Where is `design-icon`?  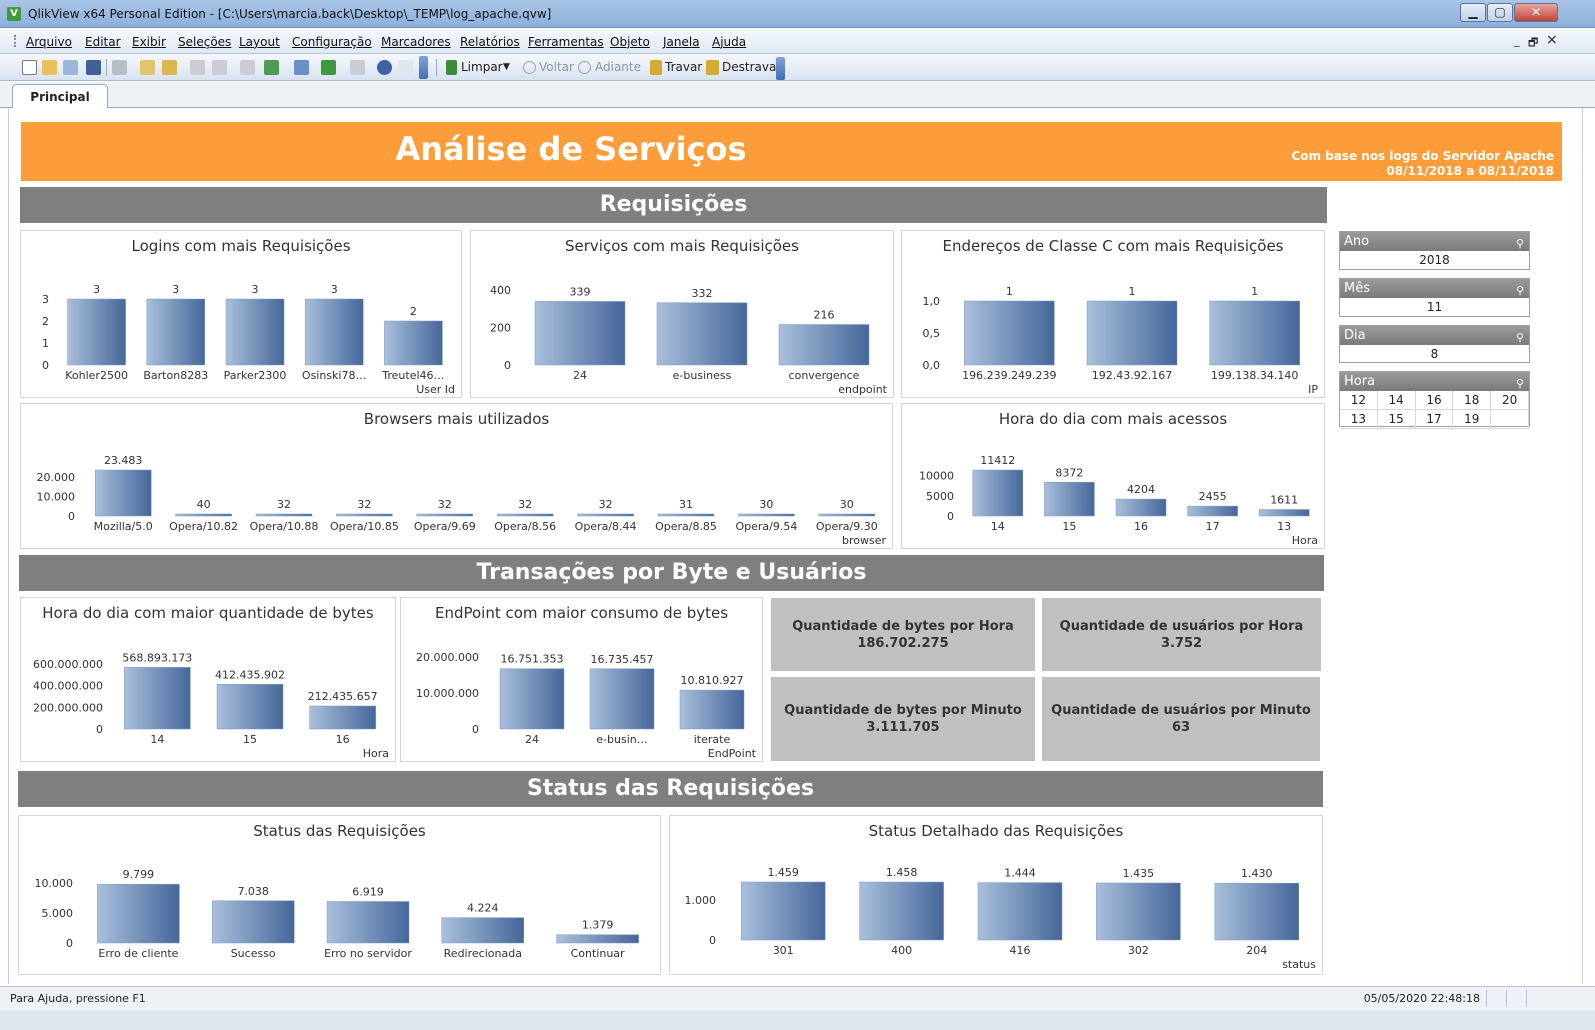
design-icon is located at coordinates (357, 67).